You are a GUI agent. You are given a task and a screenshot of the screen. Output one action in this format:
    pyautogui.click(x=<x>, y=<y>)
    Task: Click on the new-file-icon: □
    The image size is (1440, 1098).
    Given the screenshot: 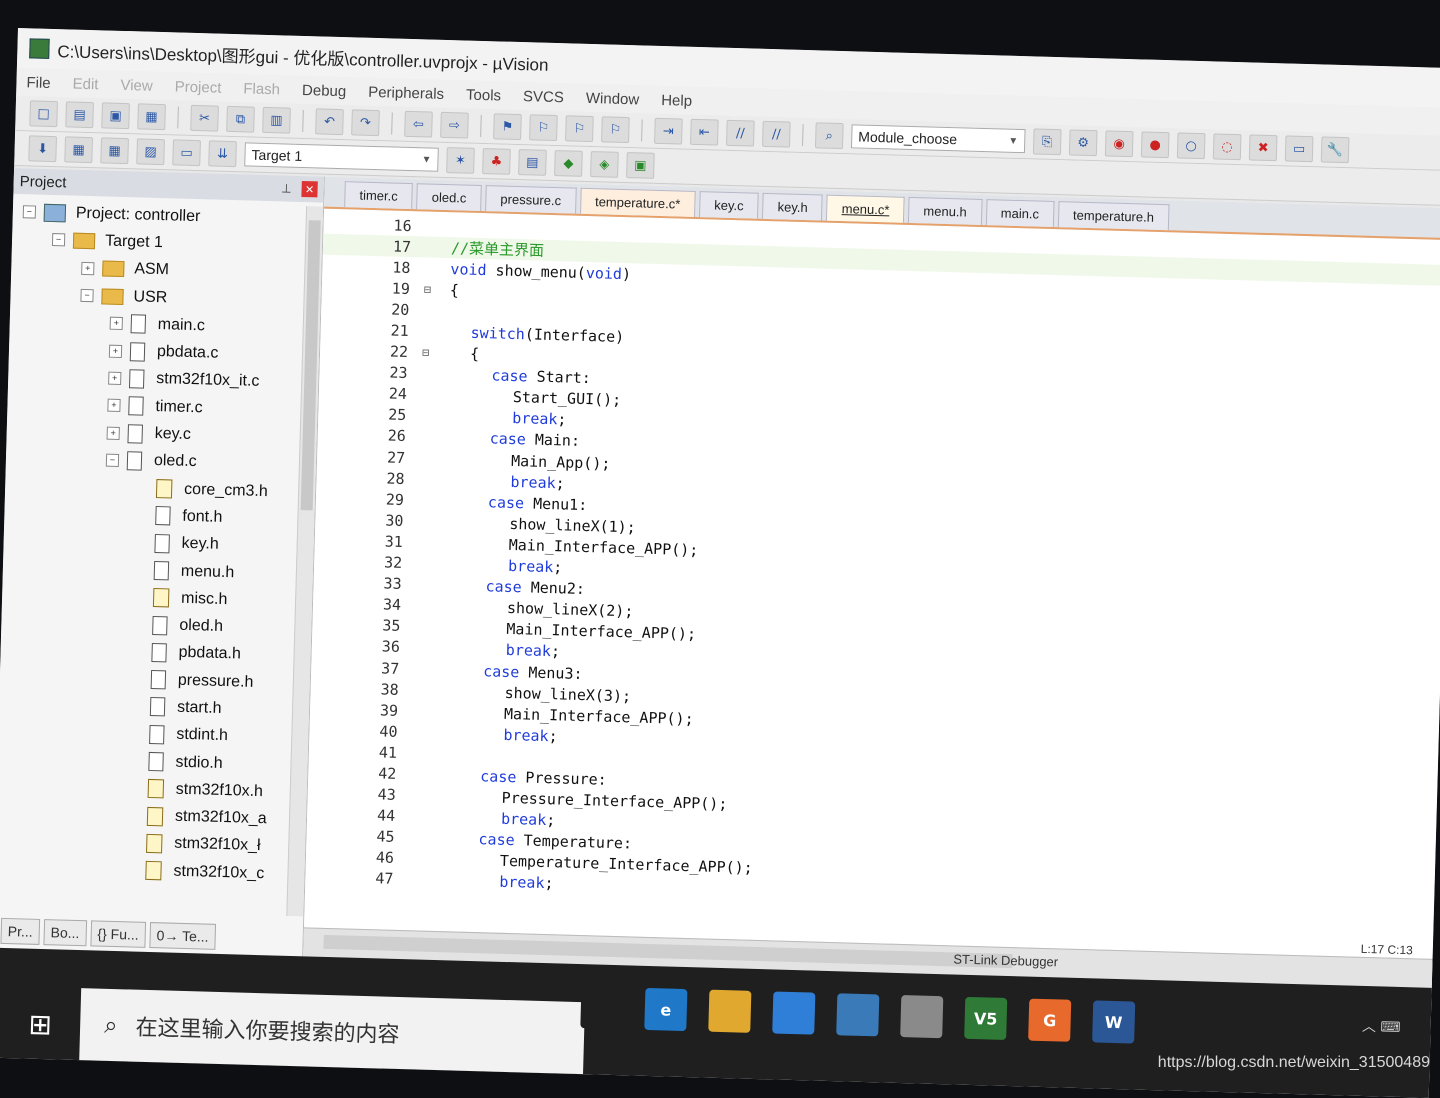 What is the action you would take?
    pyautogui.click(x=43, y=113)
    